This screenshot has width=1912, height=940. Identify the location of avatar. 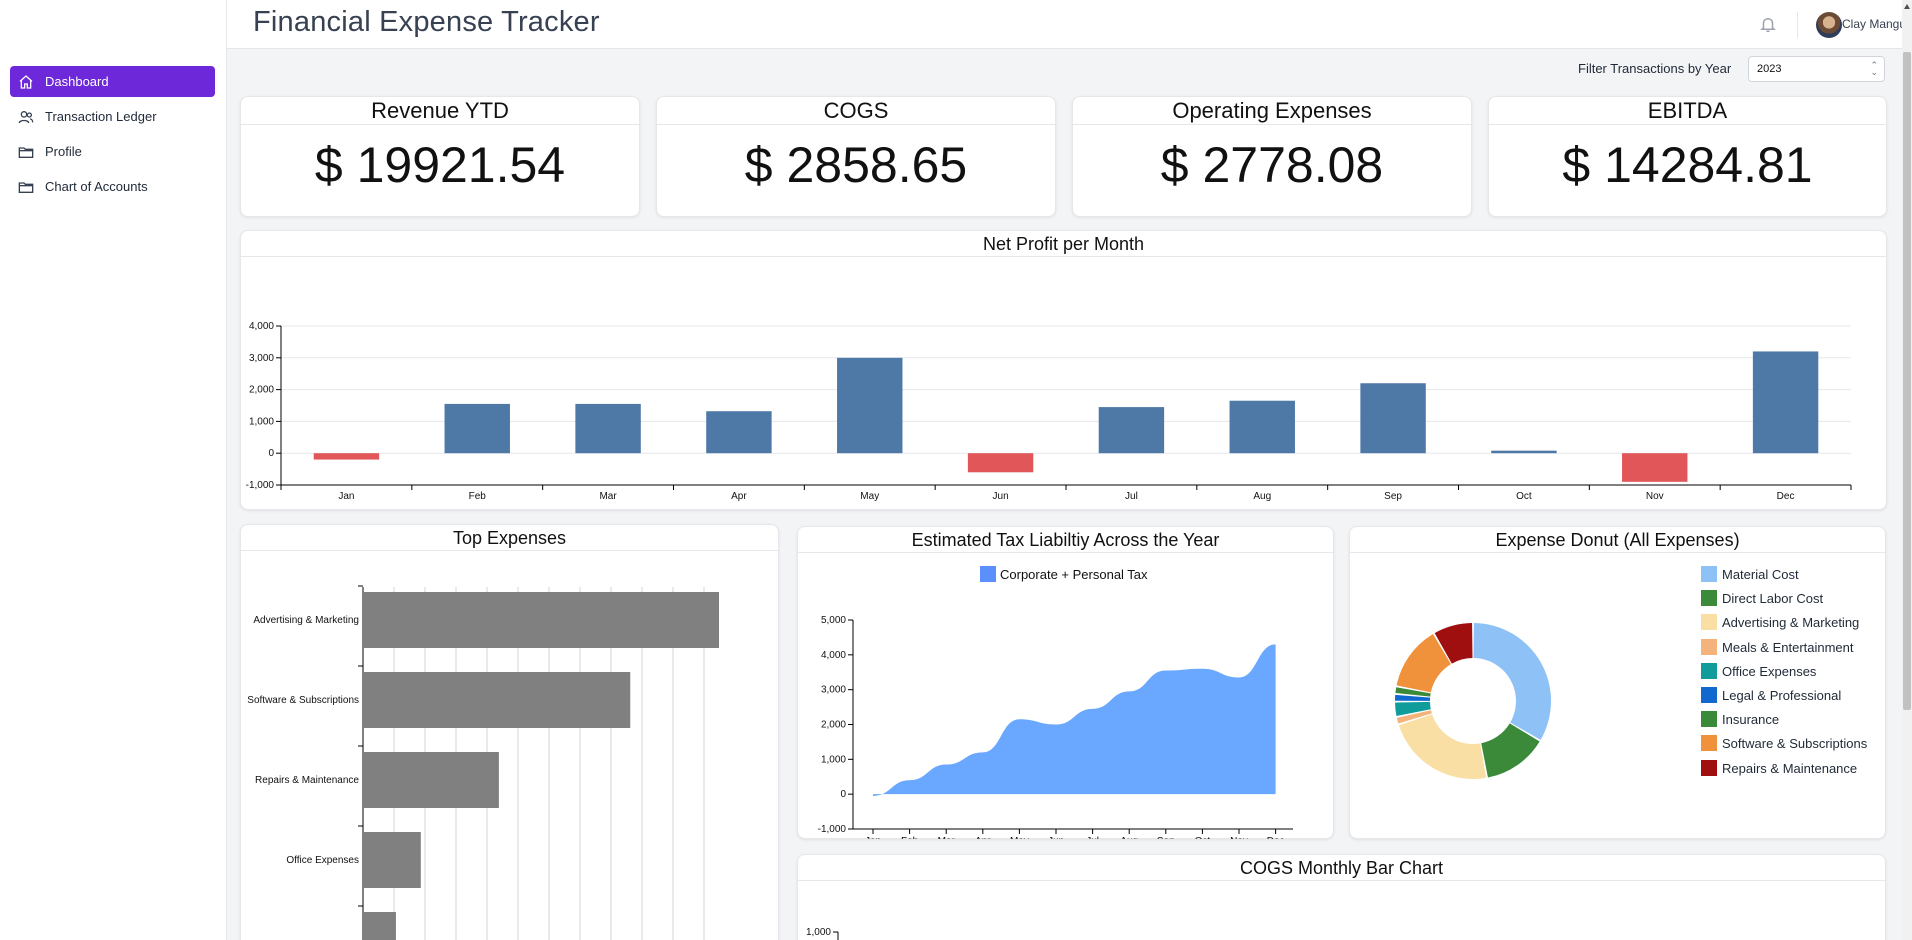
(1829, 25).